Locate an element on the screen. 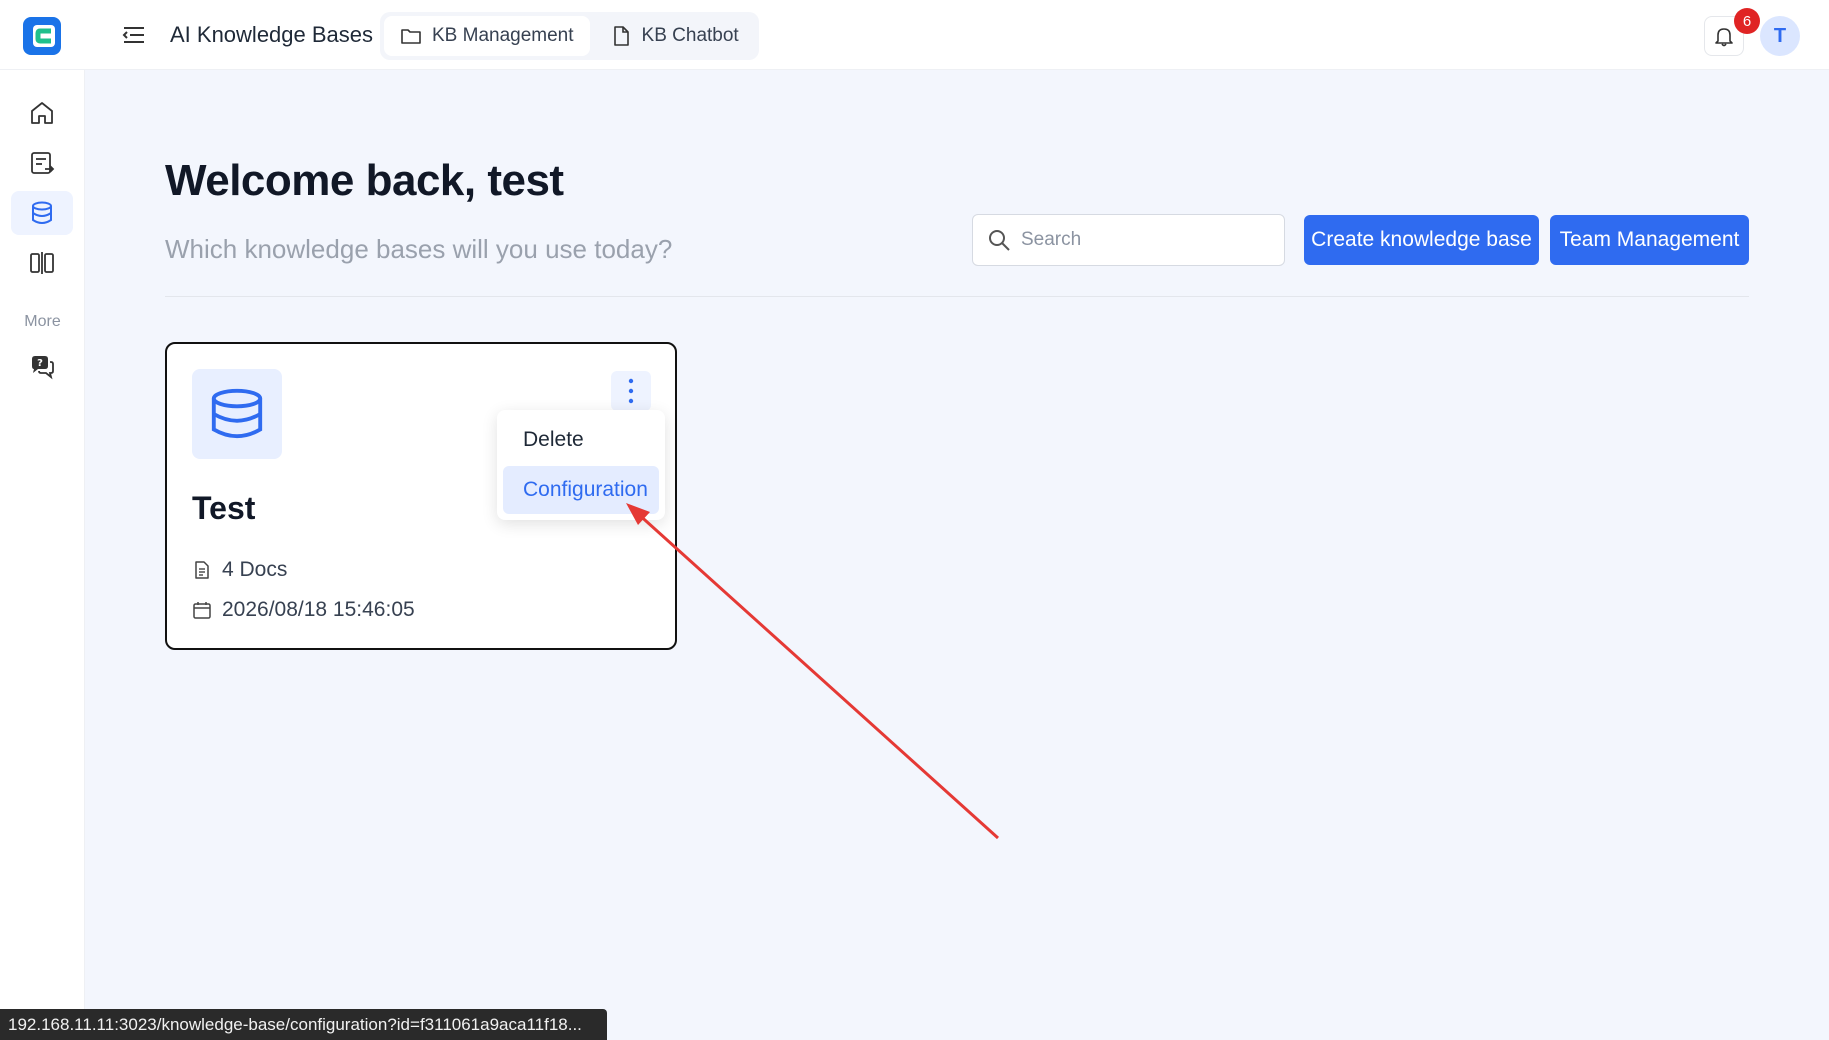 This screenshot has width=1829, height=1040. compare-columns-icon is located at coordinates (42, 263).